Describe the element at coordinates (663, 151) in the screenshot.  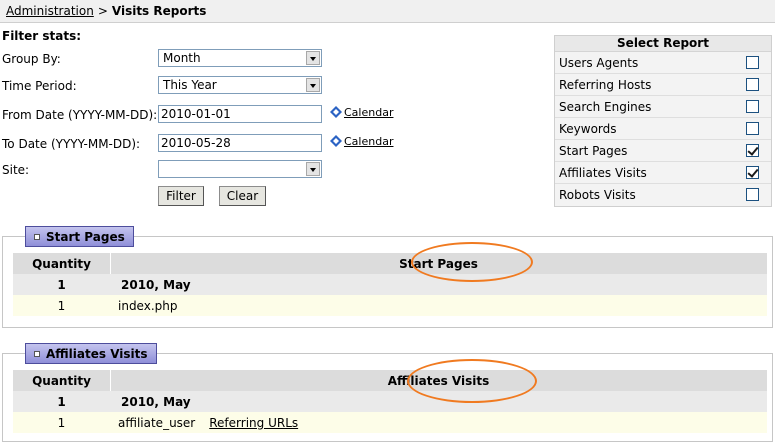
I see `report-option-start-pages: Start Pages` at that location.